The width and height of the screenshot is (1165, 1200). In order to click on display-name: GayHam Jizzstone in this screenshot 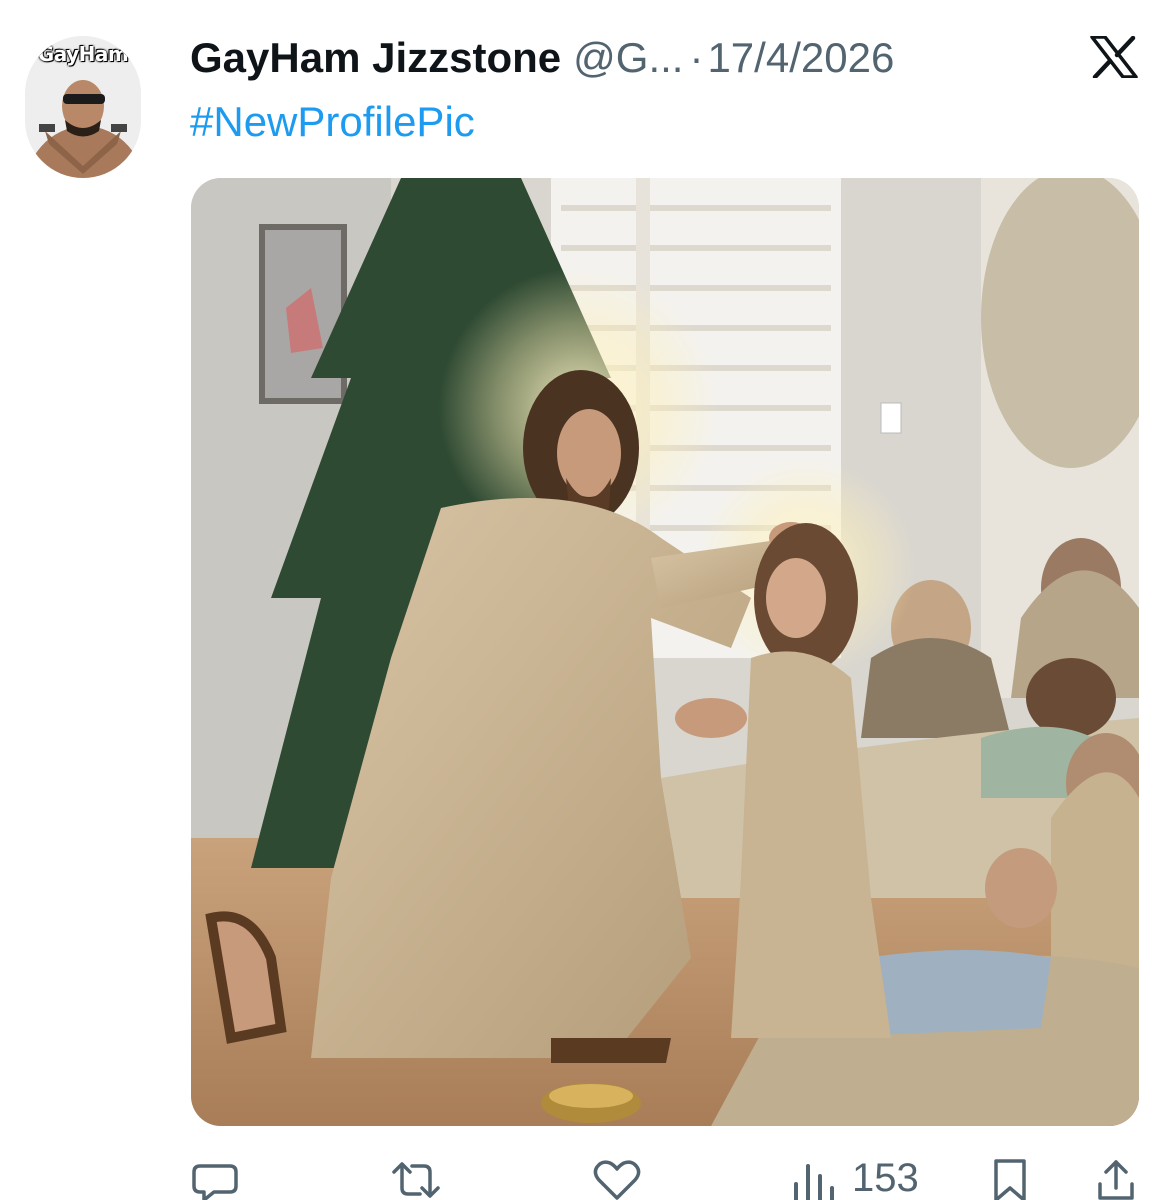, I will do `click(375, 58)`.